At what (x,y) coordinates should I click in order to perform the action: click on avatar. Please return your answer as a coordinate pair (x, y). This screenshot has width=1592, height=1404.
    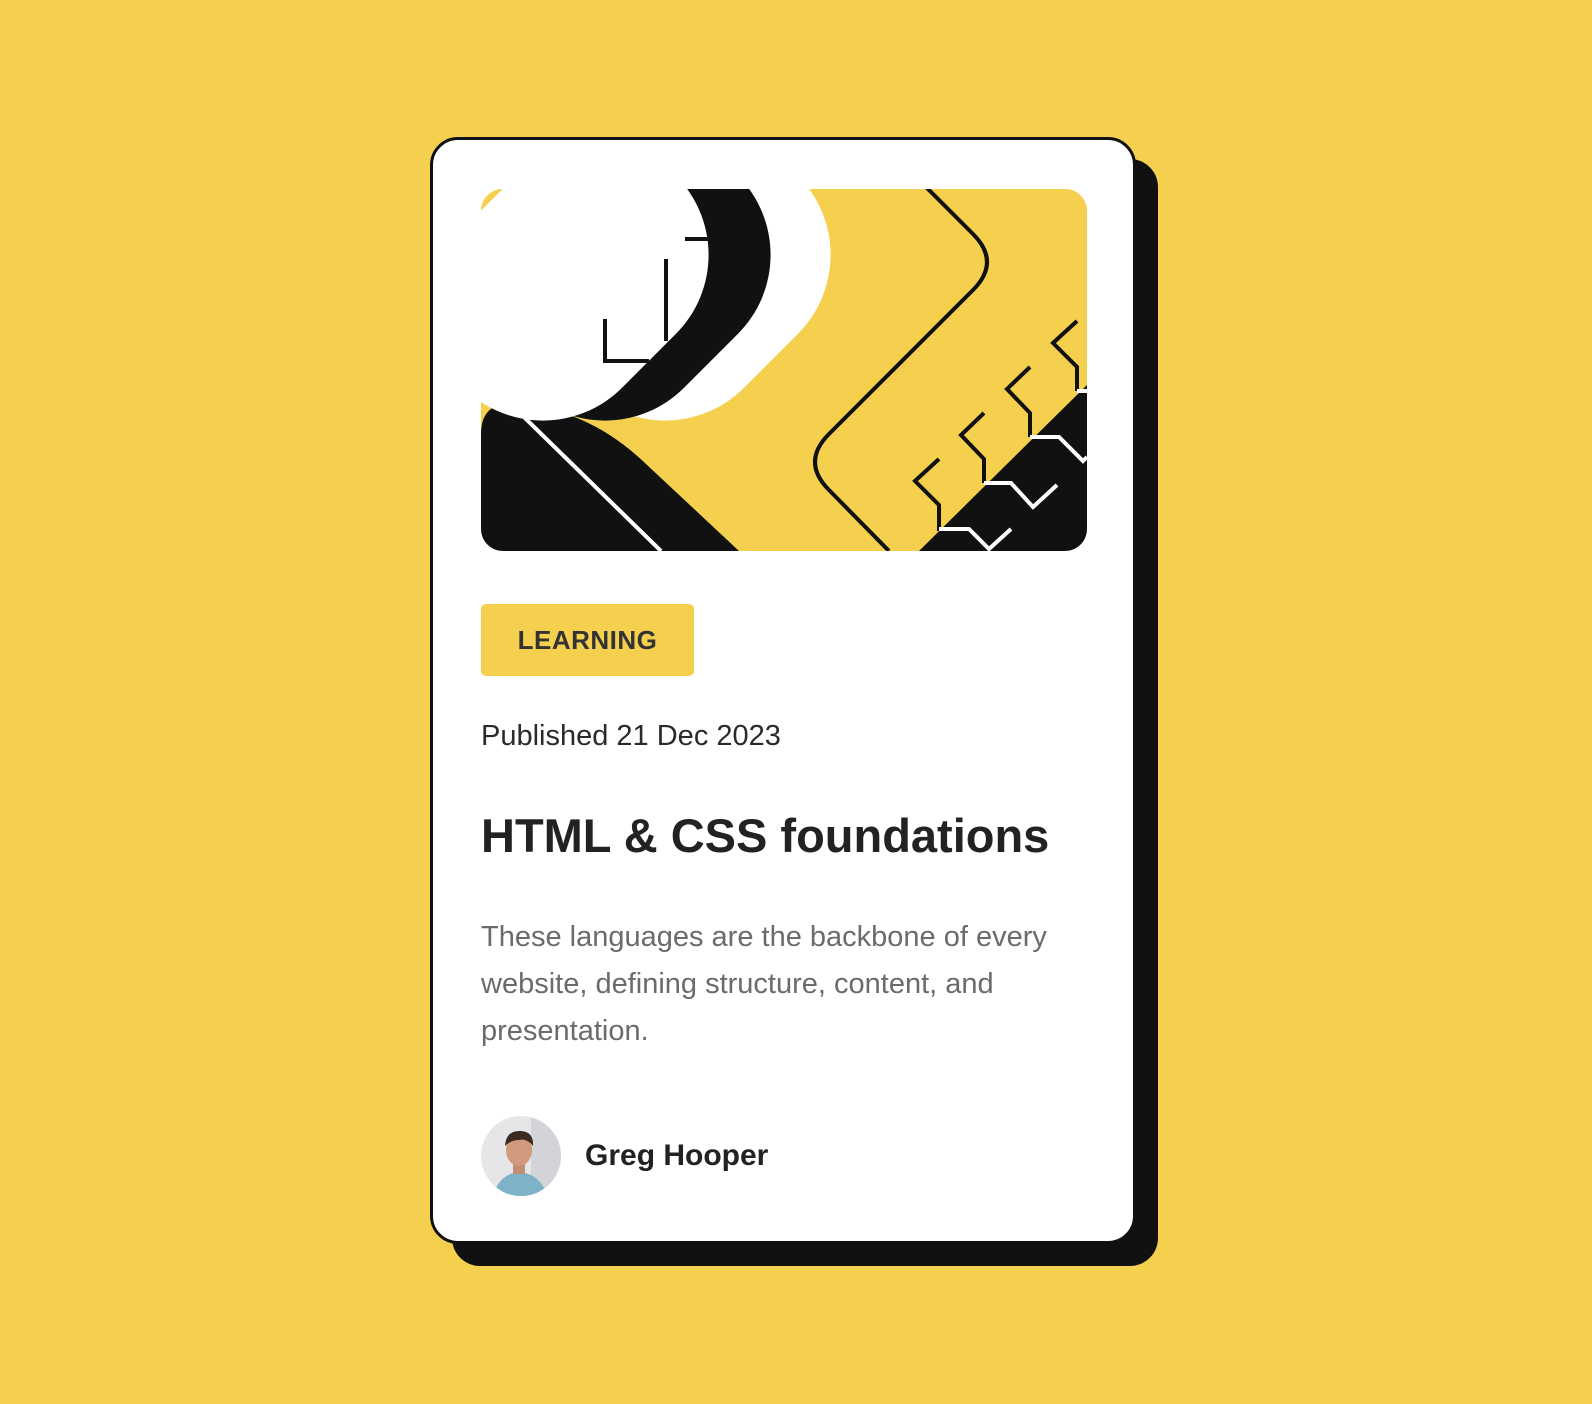
    Looking at the image, I should click on (521, 1156).